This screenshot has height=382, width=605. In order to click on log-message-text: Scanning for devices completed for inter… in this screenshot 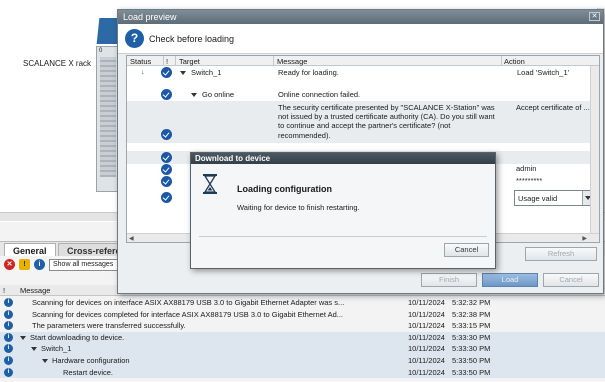, I will do `click(188, 314)`.